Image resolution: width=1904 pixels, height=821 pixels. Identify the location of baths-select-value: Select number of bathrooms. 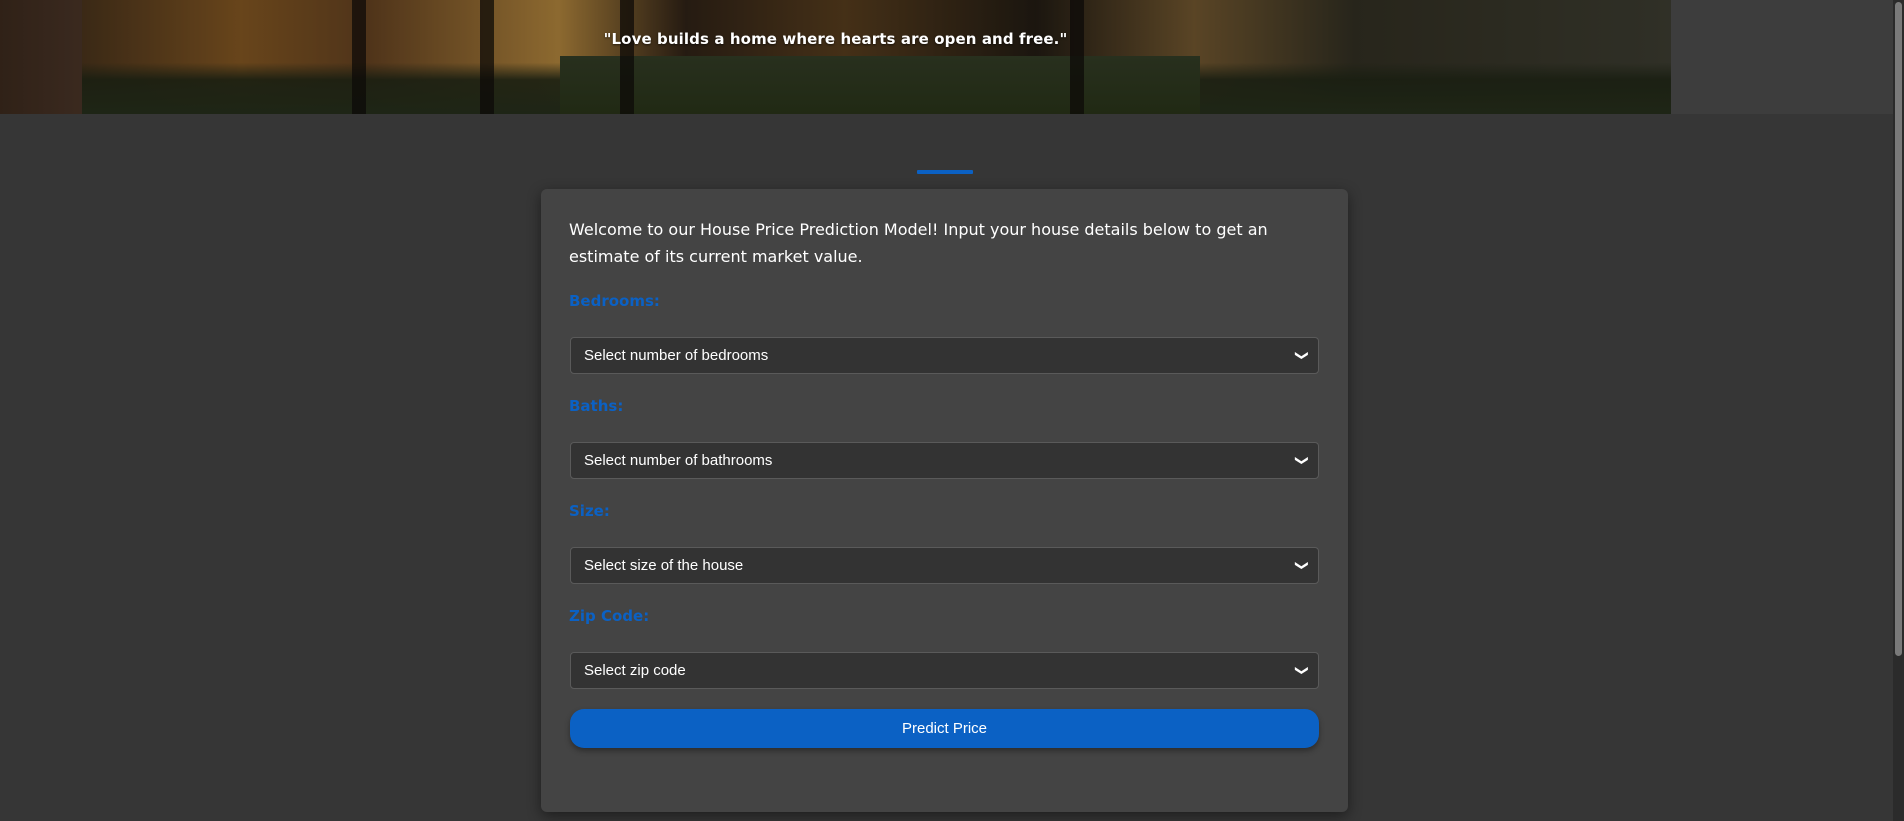
(678, 460).